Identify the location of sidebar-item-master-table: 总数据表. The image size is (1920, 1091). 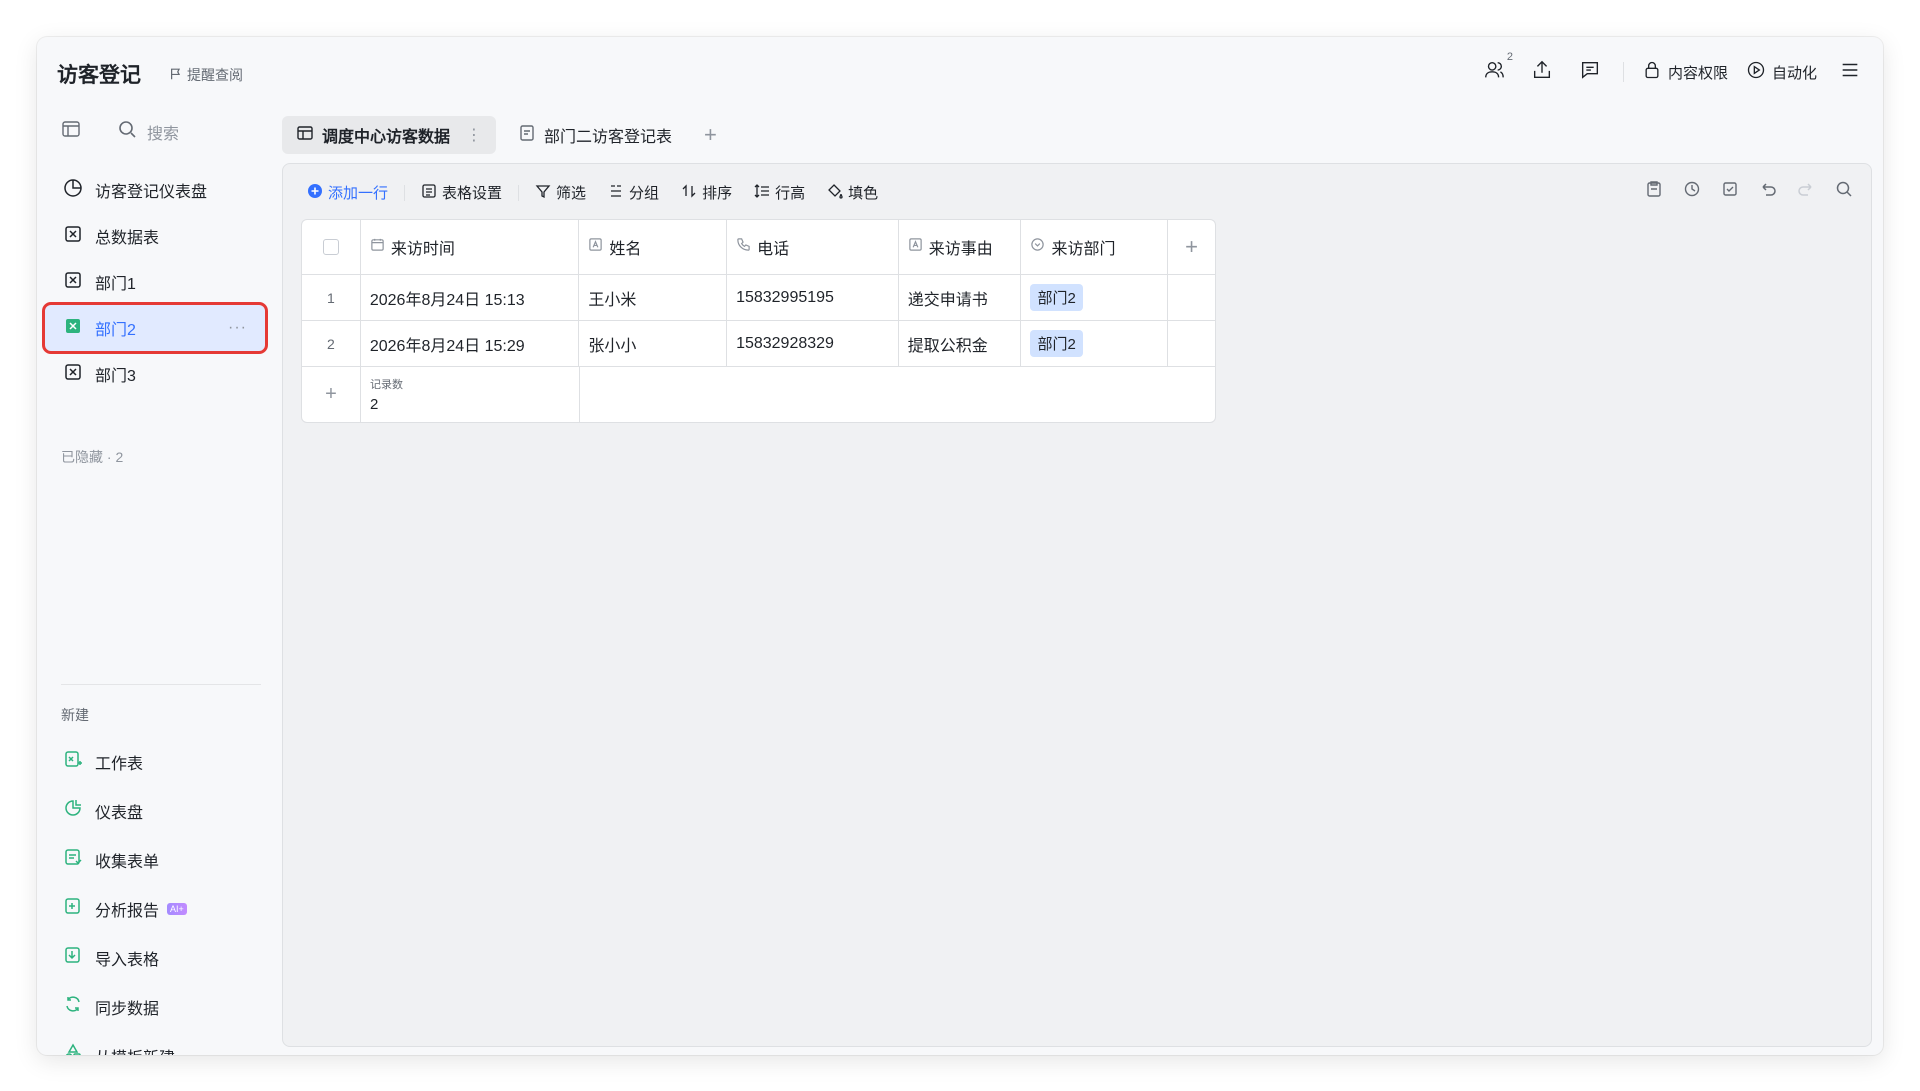
(155, 236).